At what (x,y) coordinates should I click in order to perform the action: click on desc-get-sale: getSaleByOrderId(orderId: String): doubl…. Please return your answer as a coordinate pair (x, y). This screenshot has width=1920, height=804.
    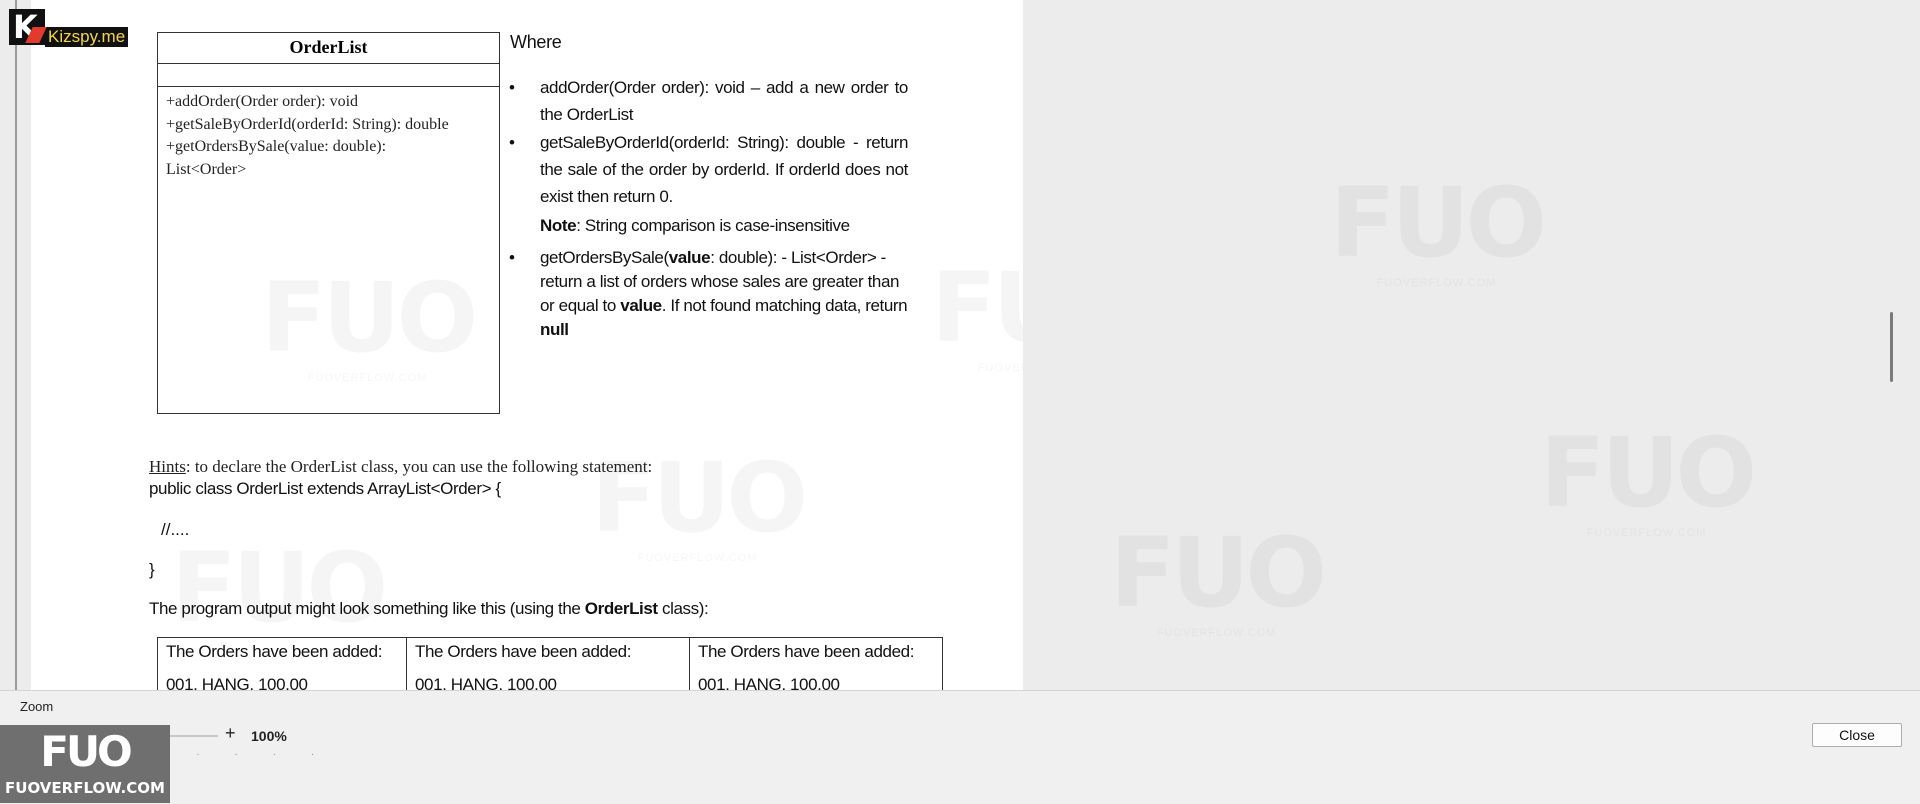
    Looking at the image, I should click on (708, 184).